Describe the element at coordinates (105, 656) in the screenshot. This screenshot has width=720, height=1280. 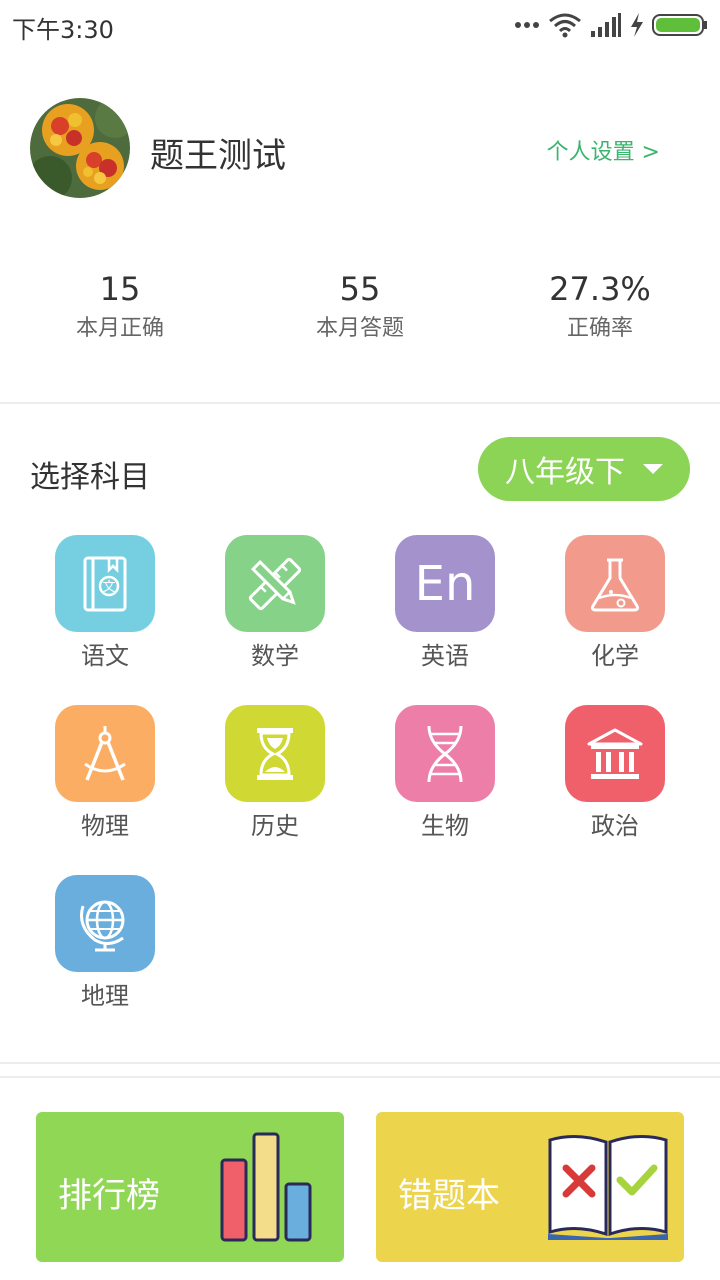
I see `subject-label: 语文` at that location.